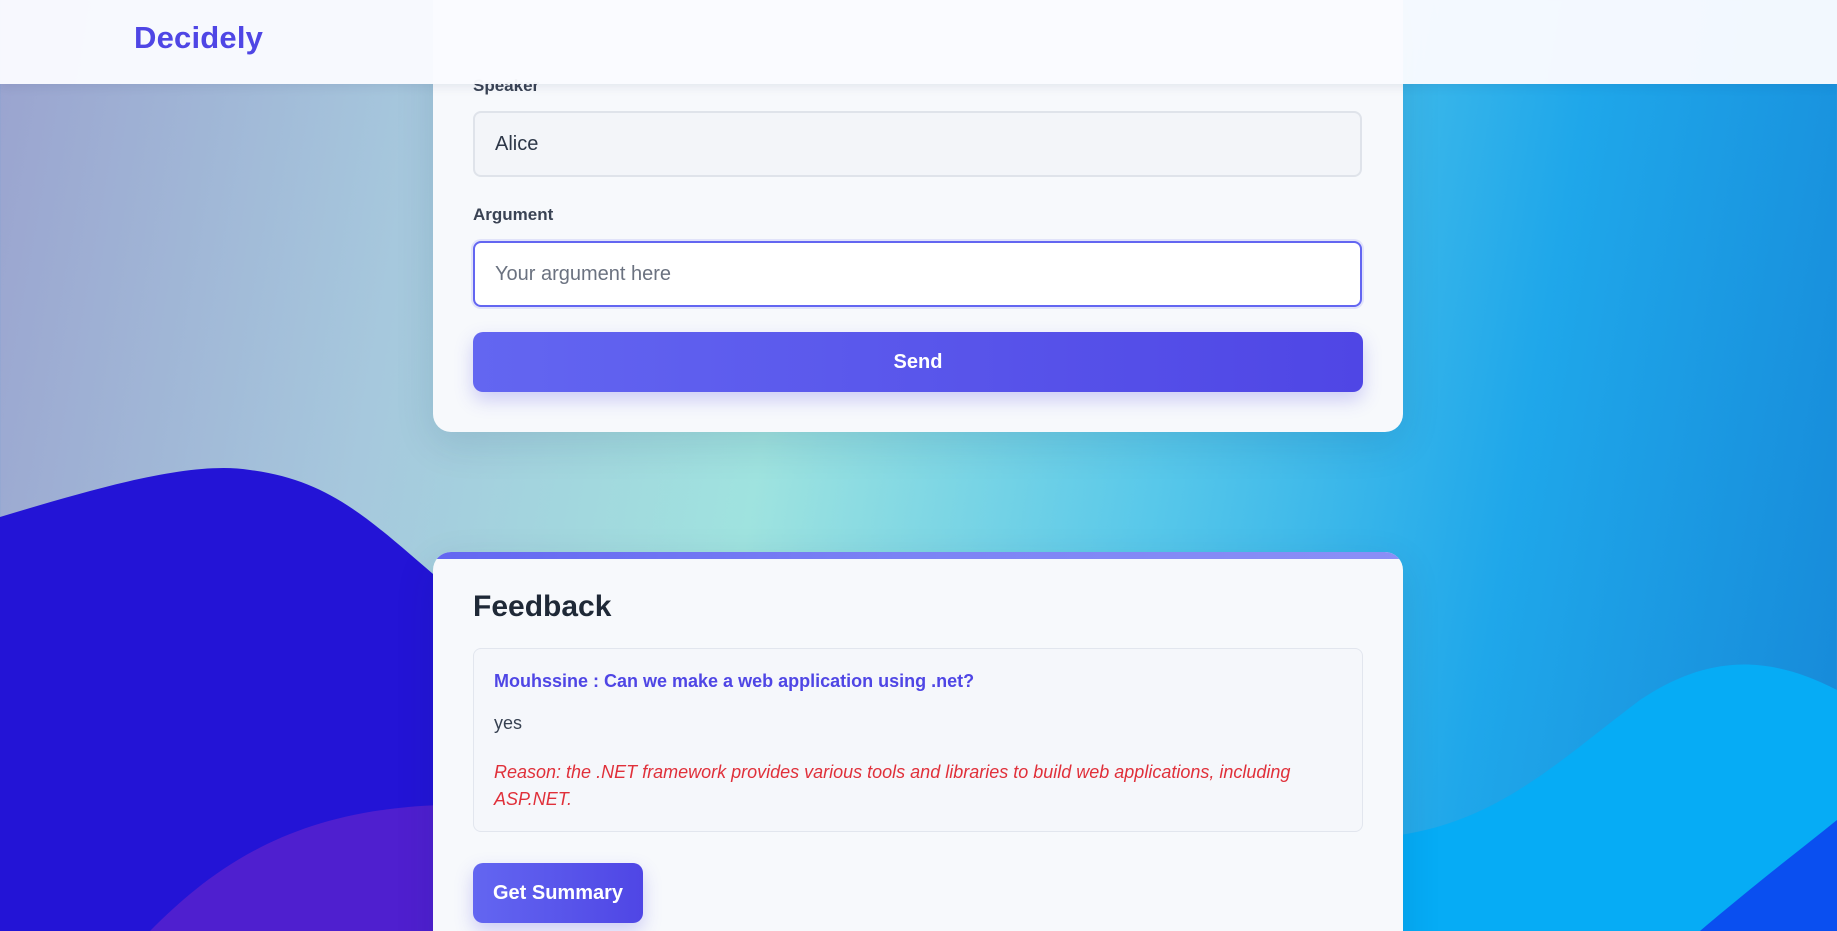 This screenshot has height=931, width=1837. What do you see at coordinates (917, 274) in the screenshot?
I see `argument-input` at bounding box center [917, 274].